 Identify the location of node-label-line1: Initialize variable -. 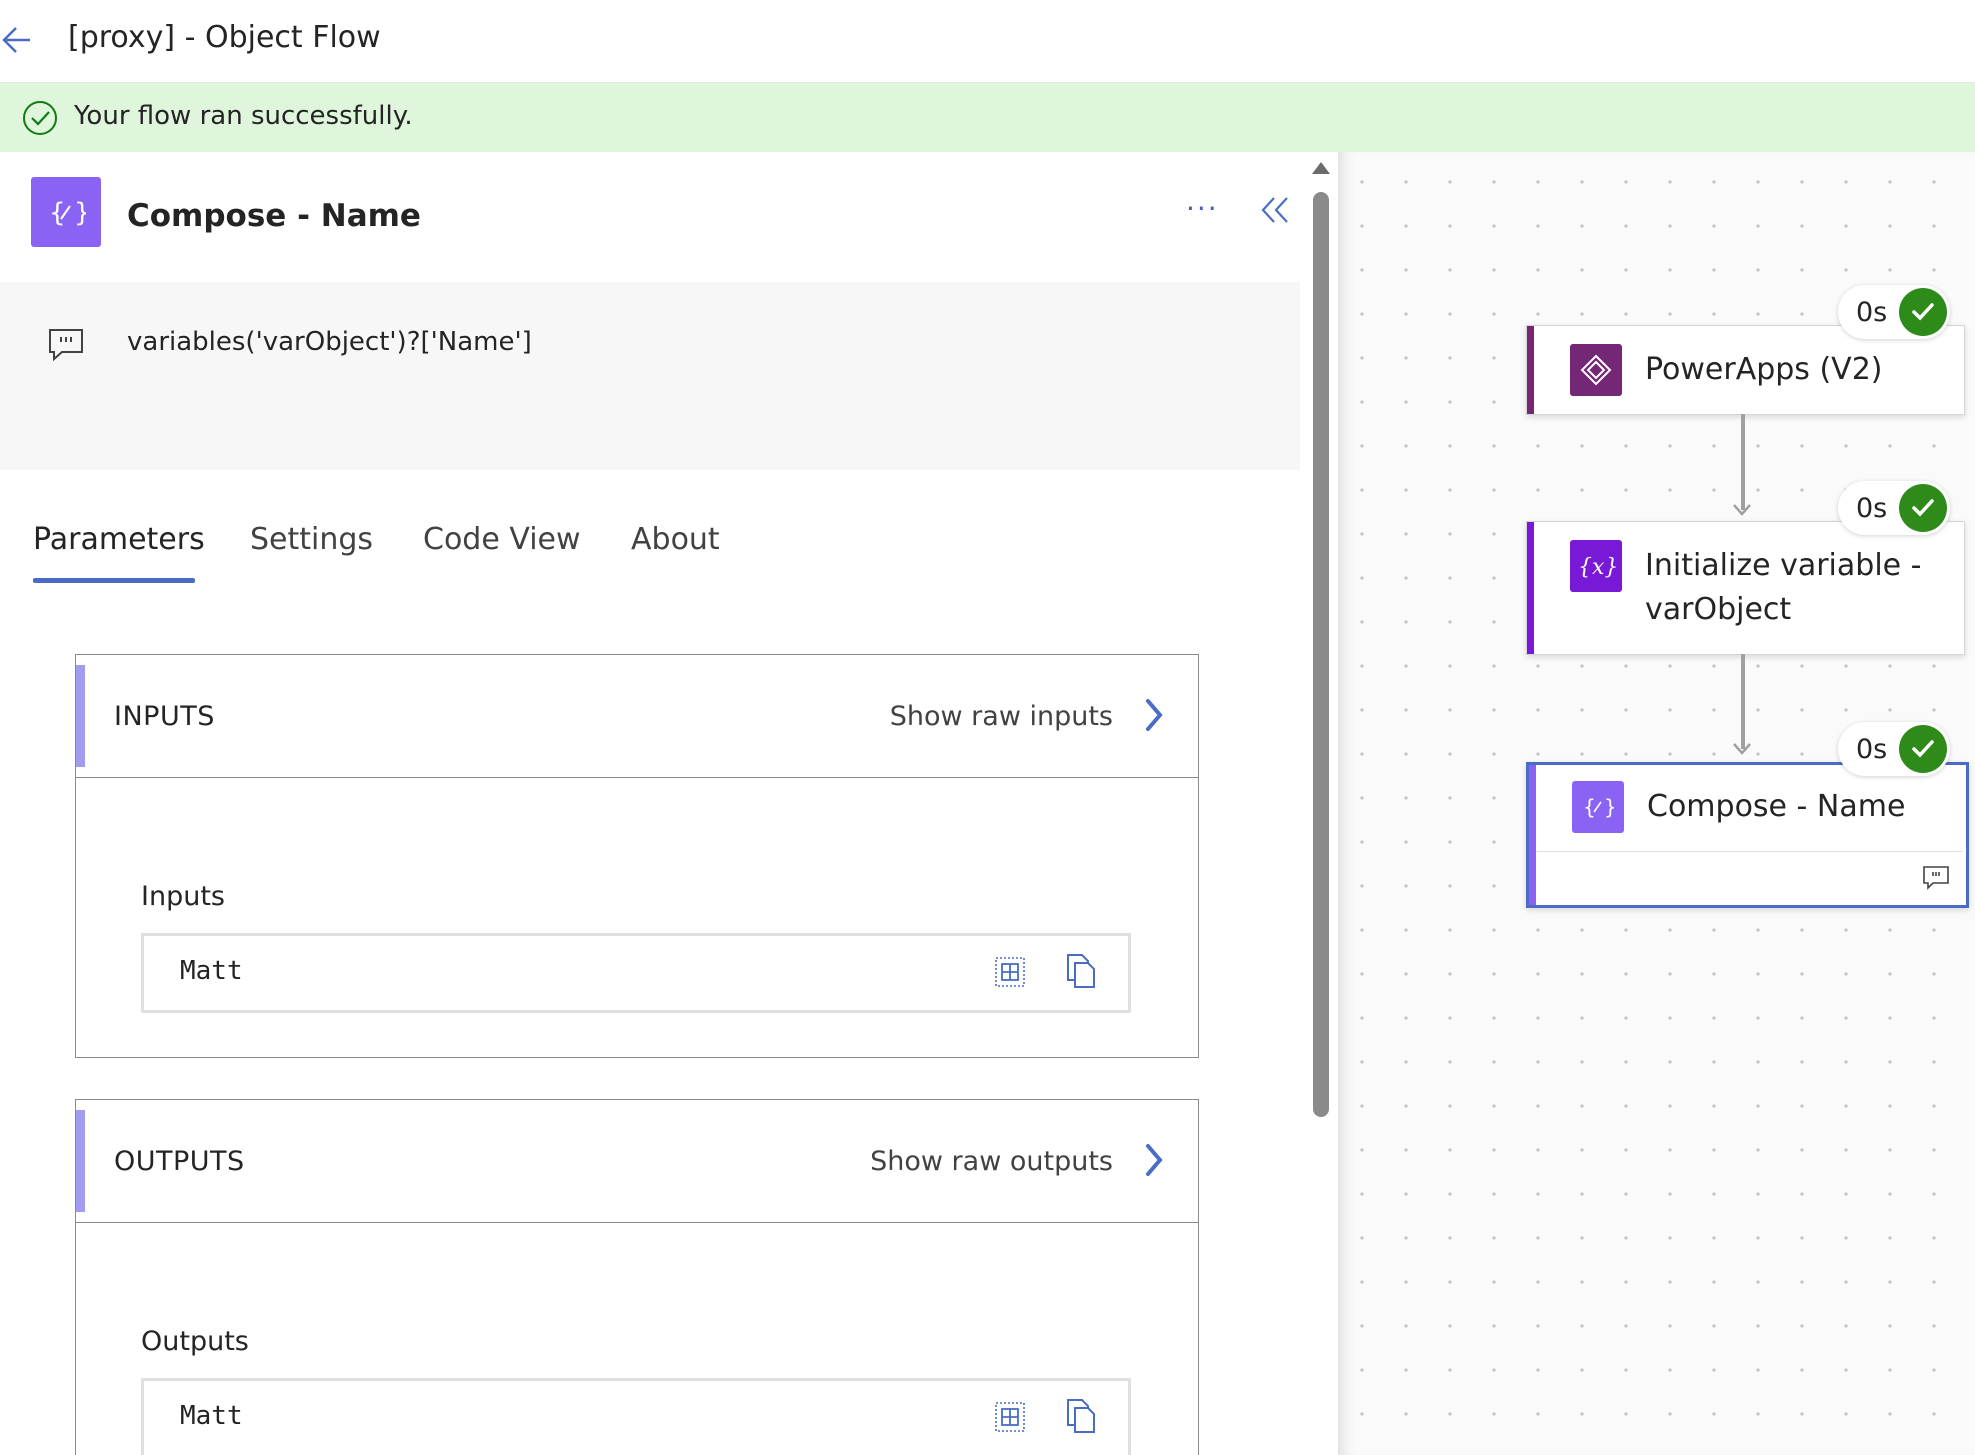
(1783, 565).